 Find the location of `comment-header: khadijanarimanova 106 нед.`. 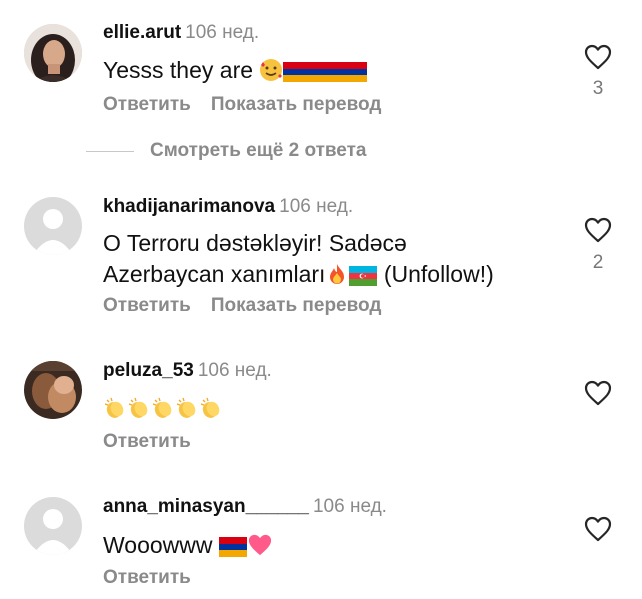

comment-header: khadijanarimanova 106 нед. is located at coordinates (228, 207).